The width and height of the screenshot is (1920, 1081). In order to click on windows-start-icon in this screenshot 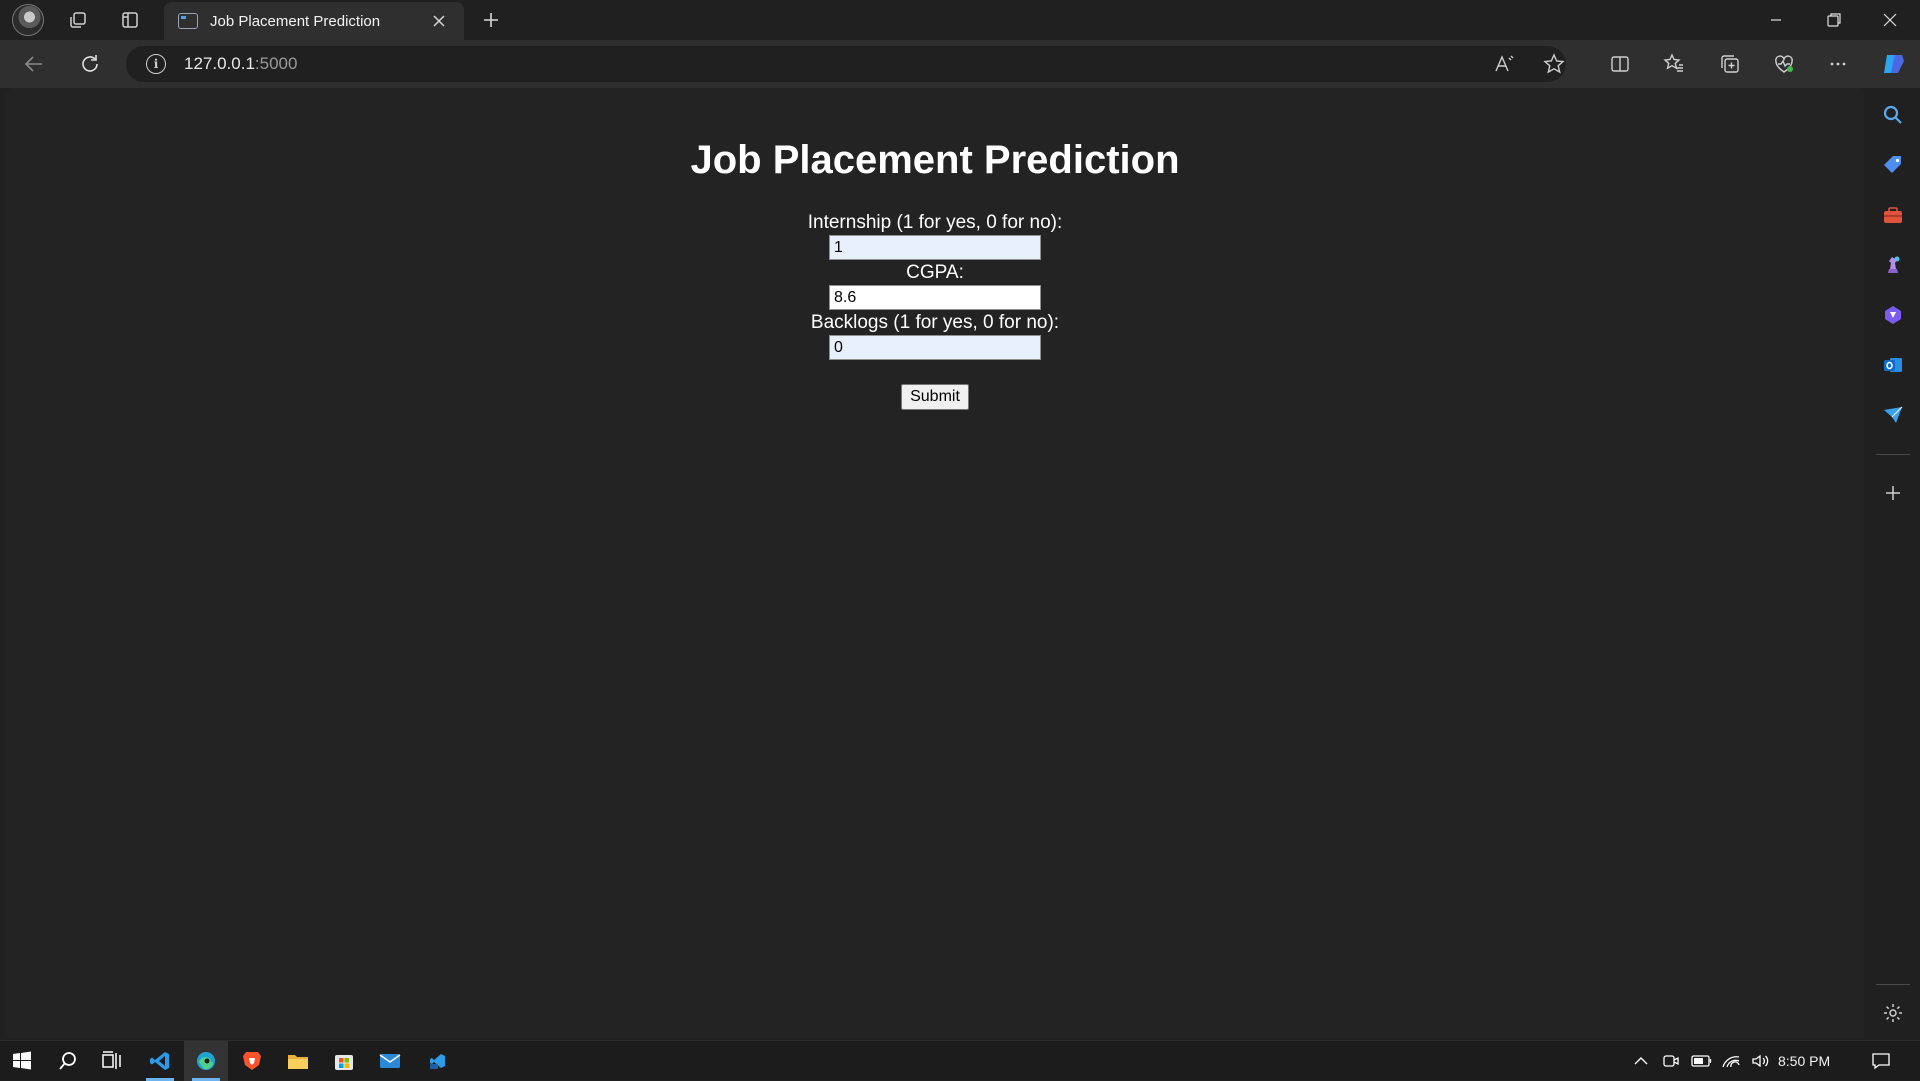, I will do `click(22, 1061)`.